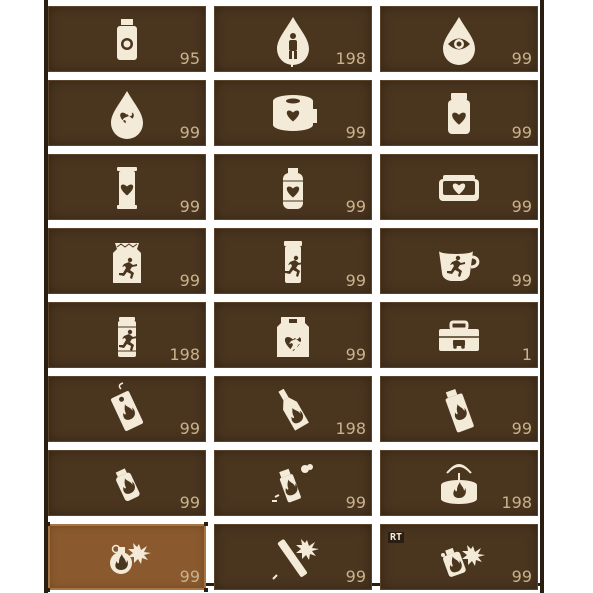 Image resolution: width=593 pixels, height=593 pixels. I want to click on pill-jar-heart-icon, so click(459, 113).